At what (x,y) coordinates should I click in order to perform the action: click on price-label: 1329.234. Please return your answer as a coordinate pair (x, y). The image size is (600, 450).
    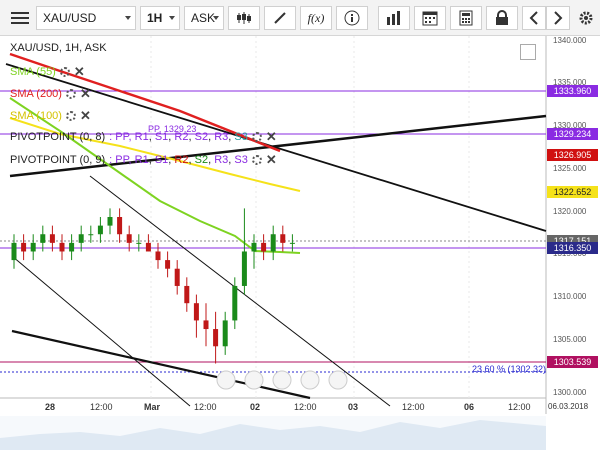
    Looking at the image, I should click on (572, 134).